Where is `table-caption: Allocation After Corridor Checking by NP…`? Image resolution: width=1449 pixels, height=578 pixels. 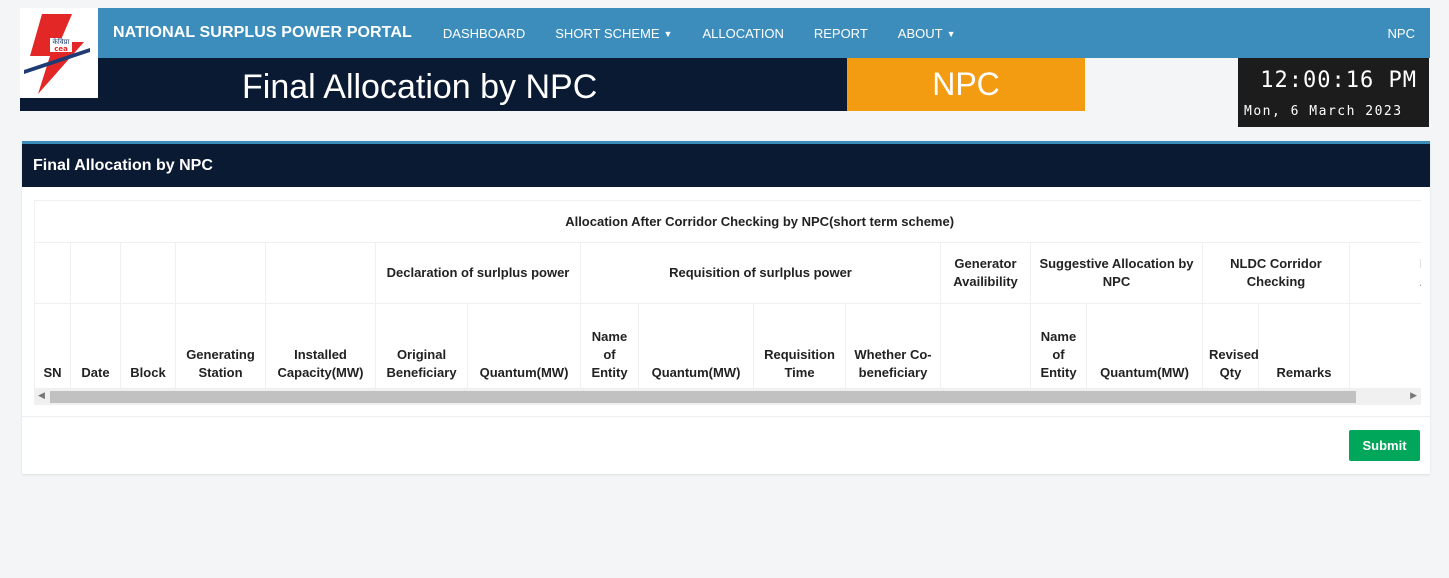
table-caption: Allocation After Corridor Checking by NP… is located at coordinates (727, 221).